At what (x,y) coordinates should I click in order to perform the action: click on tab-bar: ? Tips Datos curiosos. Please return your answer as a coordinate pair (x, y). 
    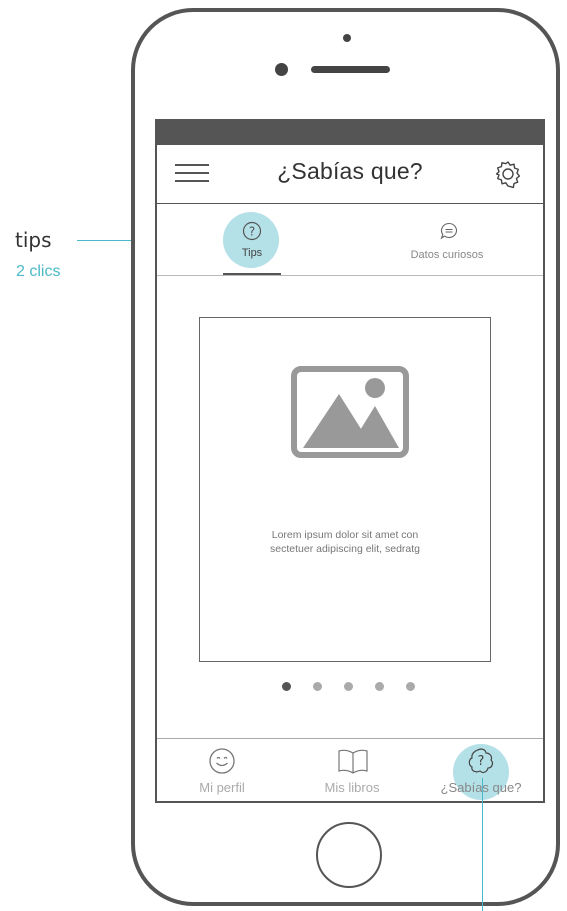
    Looking at the image, I should click on (350, 239).